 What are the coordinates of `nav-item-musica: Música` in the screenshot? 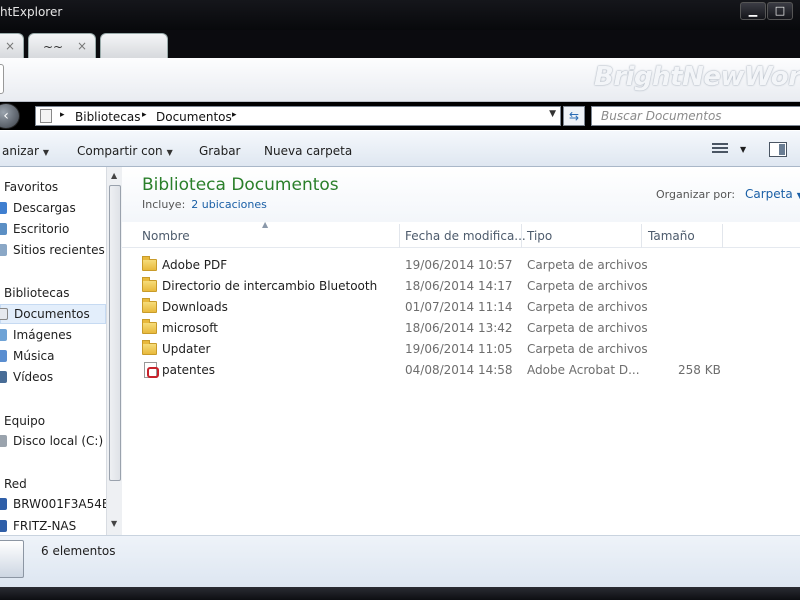 It's located at (53, 357).